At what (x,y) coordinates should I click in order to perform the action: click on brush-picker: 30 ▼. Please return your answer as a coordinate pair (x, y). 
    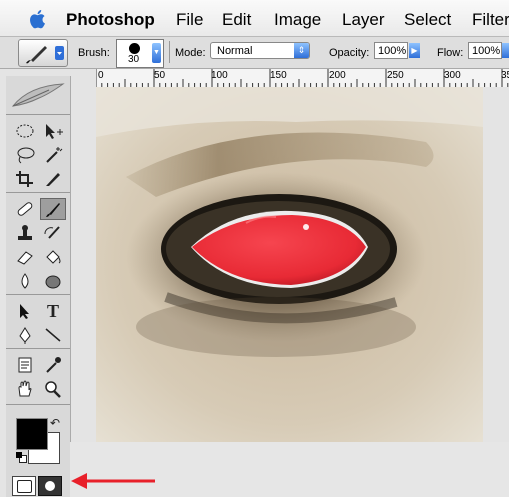
    Looking at the image, I should click on (140, 53).